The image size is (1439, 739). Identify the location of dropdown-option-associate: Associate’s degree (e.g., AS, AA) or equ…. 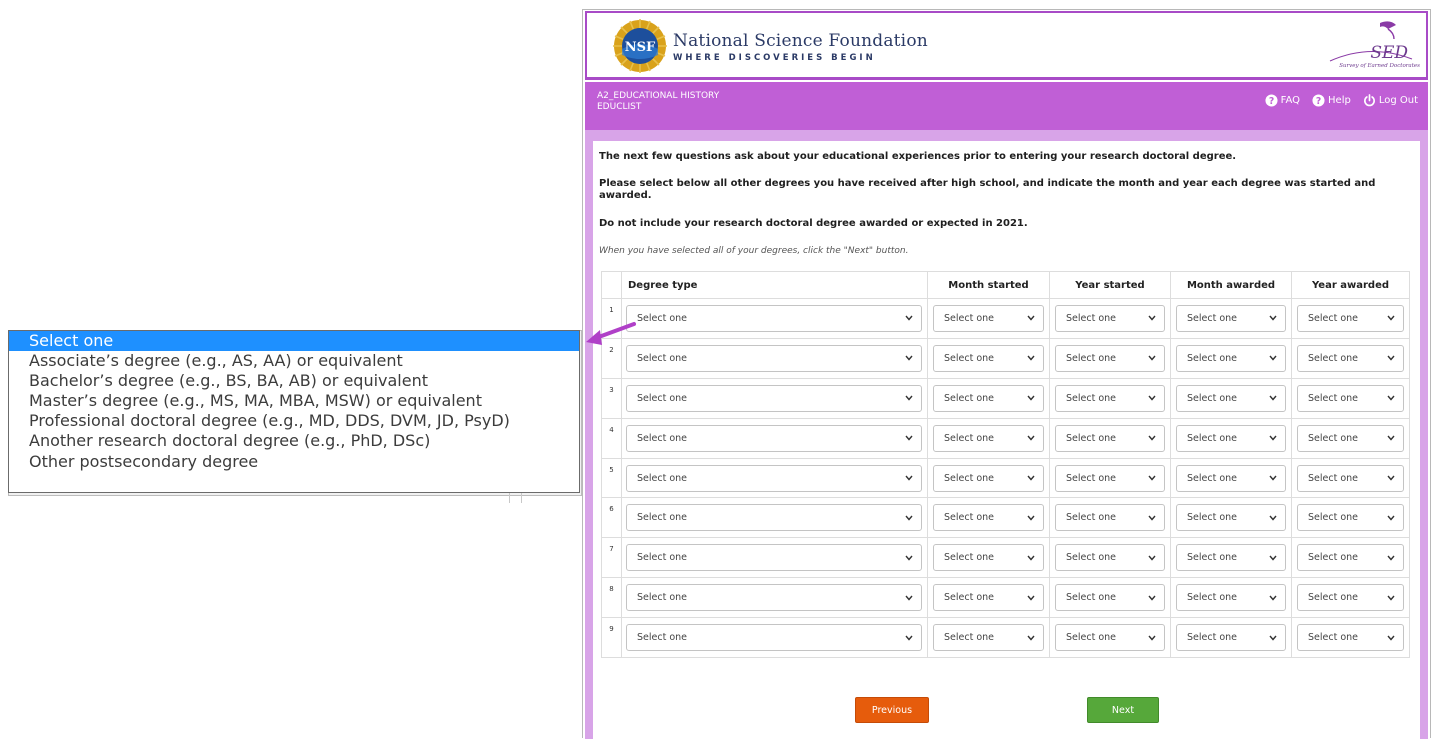
(294, 361).